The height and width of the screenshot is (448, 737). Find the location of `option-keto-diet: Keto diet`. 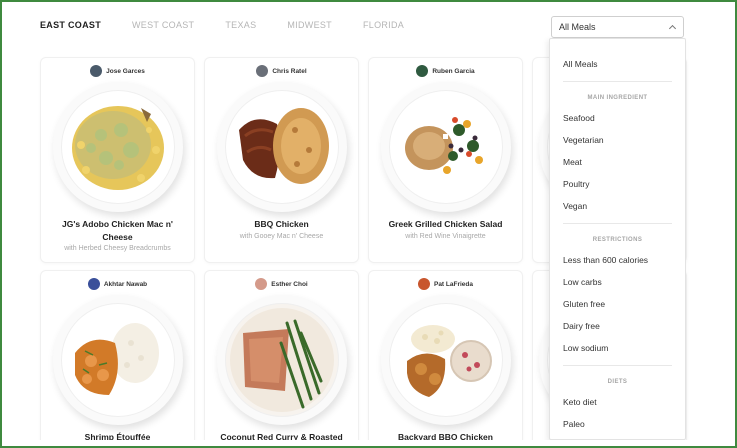

option-keto-diet: Keto diet is located at coordinates (580, 402).